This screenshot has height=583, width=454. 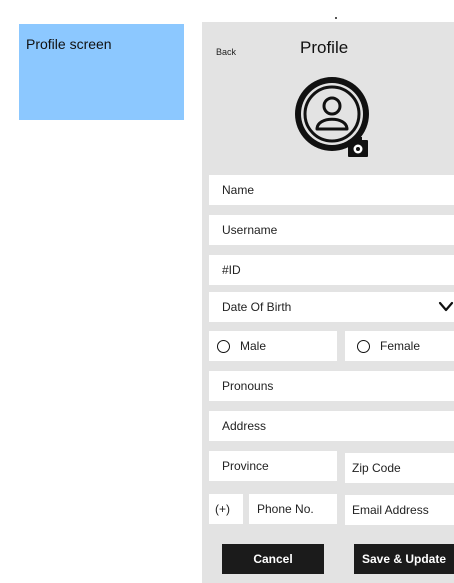 What do you see at coordinates (273, 559) in the screenshot?
I see `cancel-button: Cancel` at bounding box center [273, 559].